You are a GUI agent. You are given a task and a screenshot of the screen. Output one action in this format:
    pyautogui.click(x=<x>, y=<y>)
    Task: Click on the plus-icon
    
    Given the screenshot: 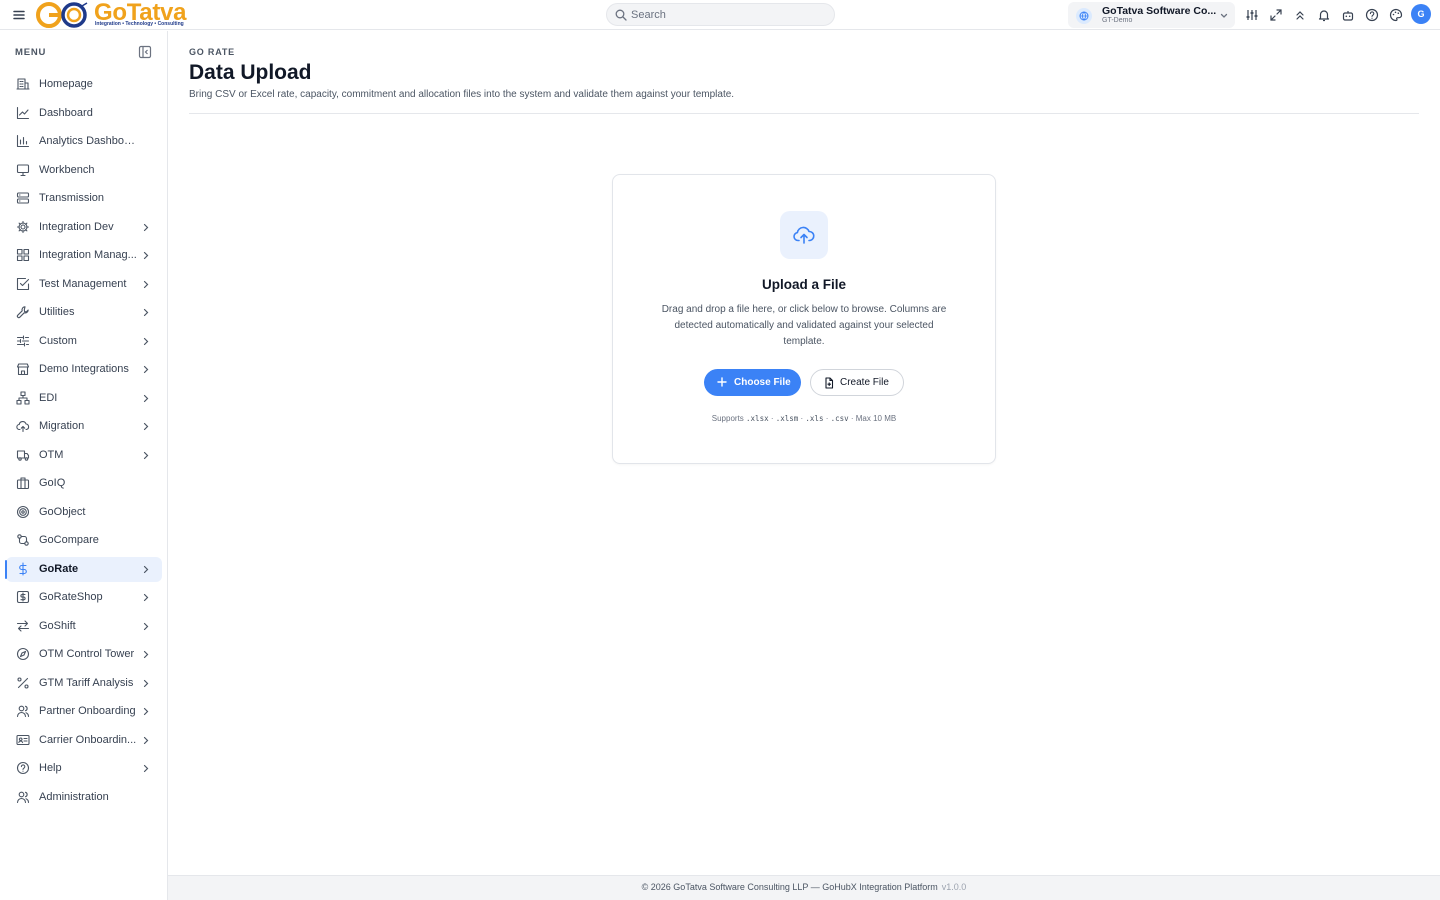 What is the action you would take?
    pyautogui.click(x=722, y=382)
    